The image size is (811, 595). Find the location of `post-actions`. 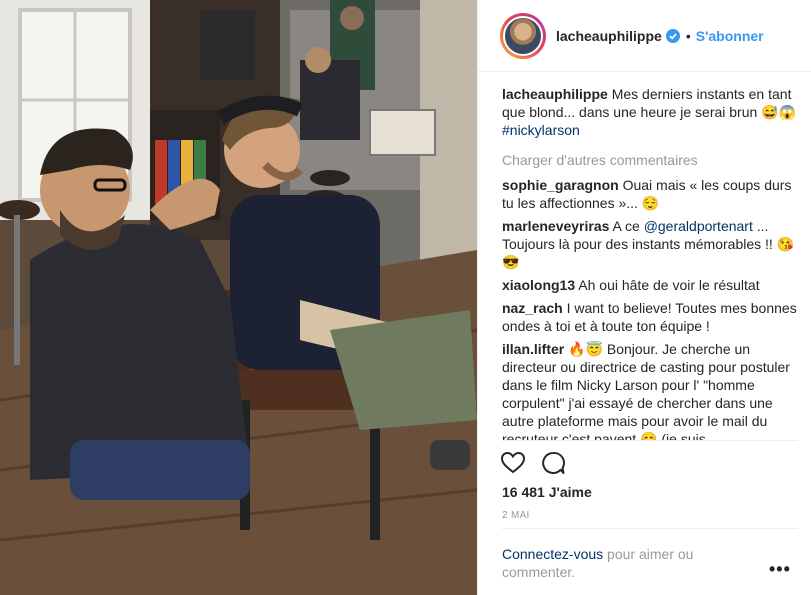

post-actions is located at coordinates (533, 463).